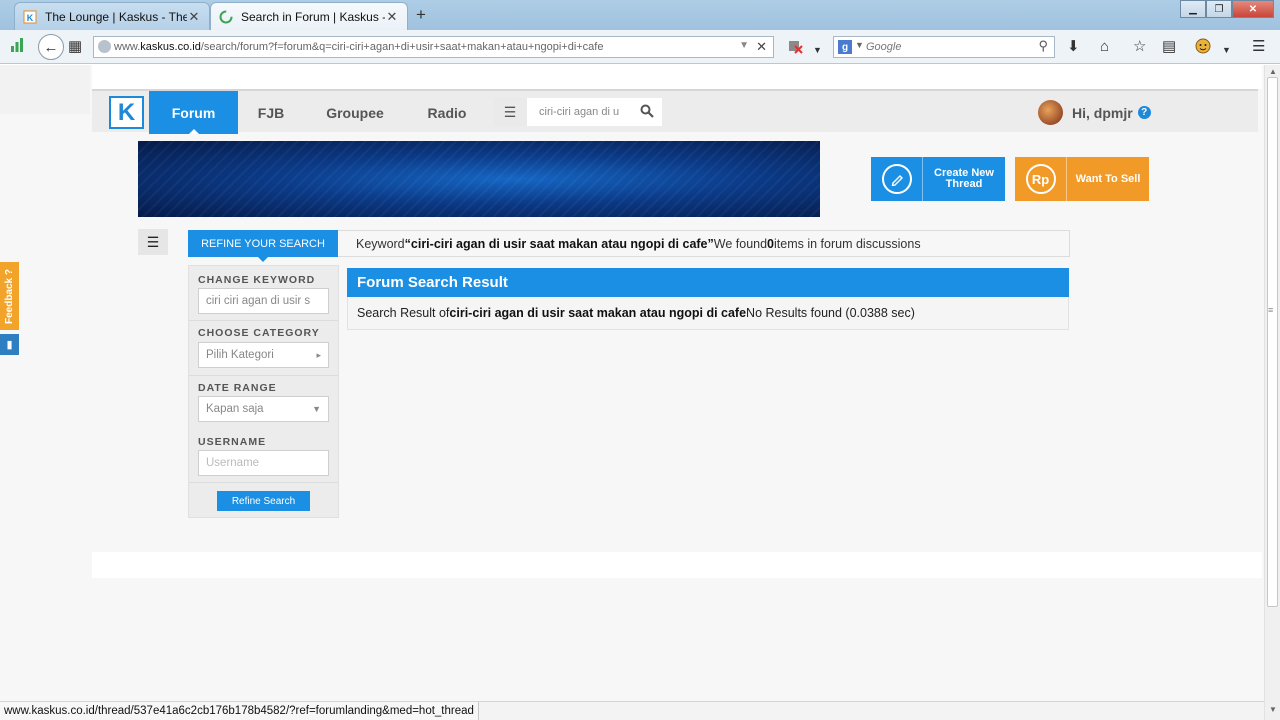  What do you see at coordinates (1041, 179) in the screenshot?
I see `rupiah-icon: Rp` at bounding box center [1041, 179].